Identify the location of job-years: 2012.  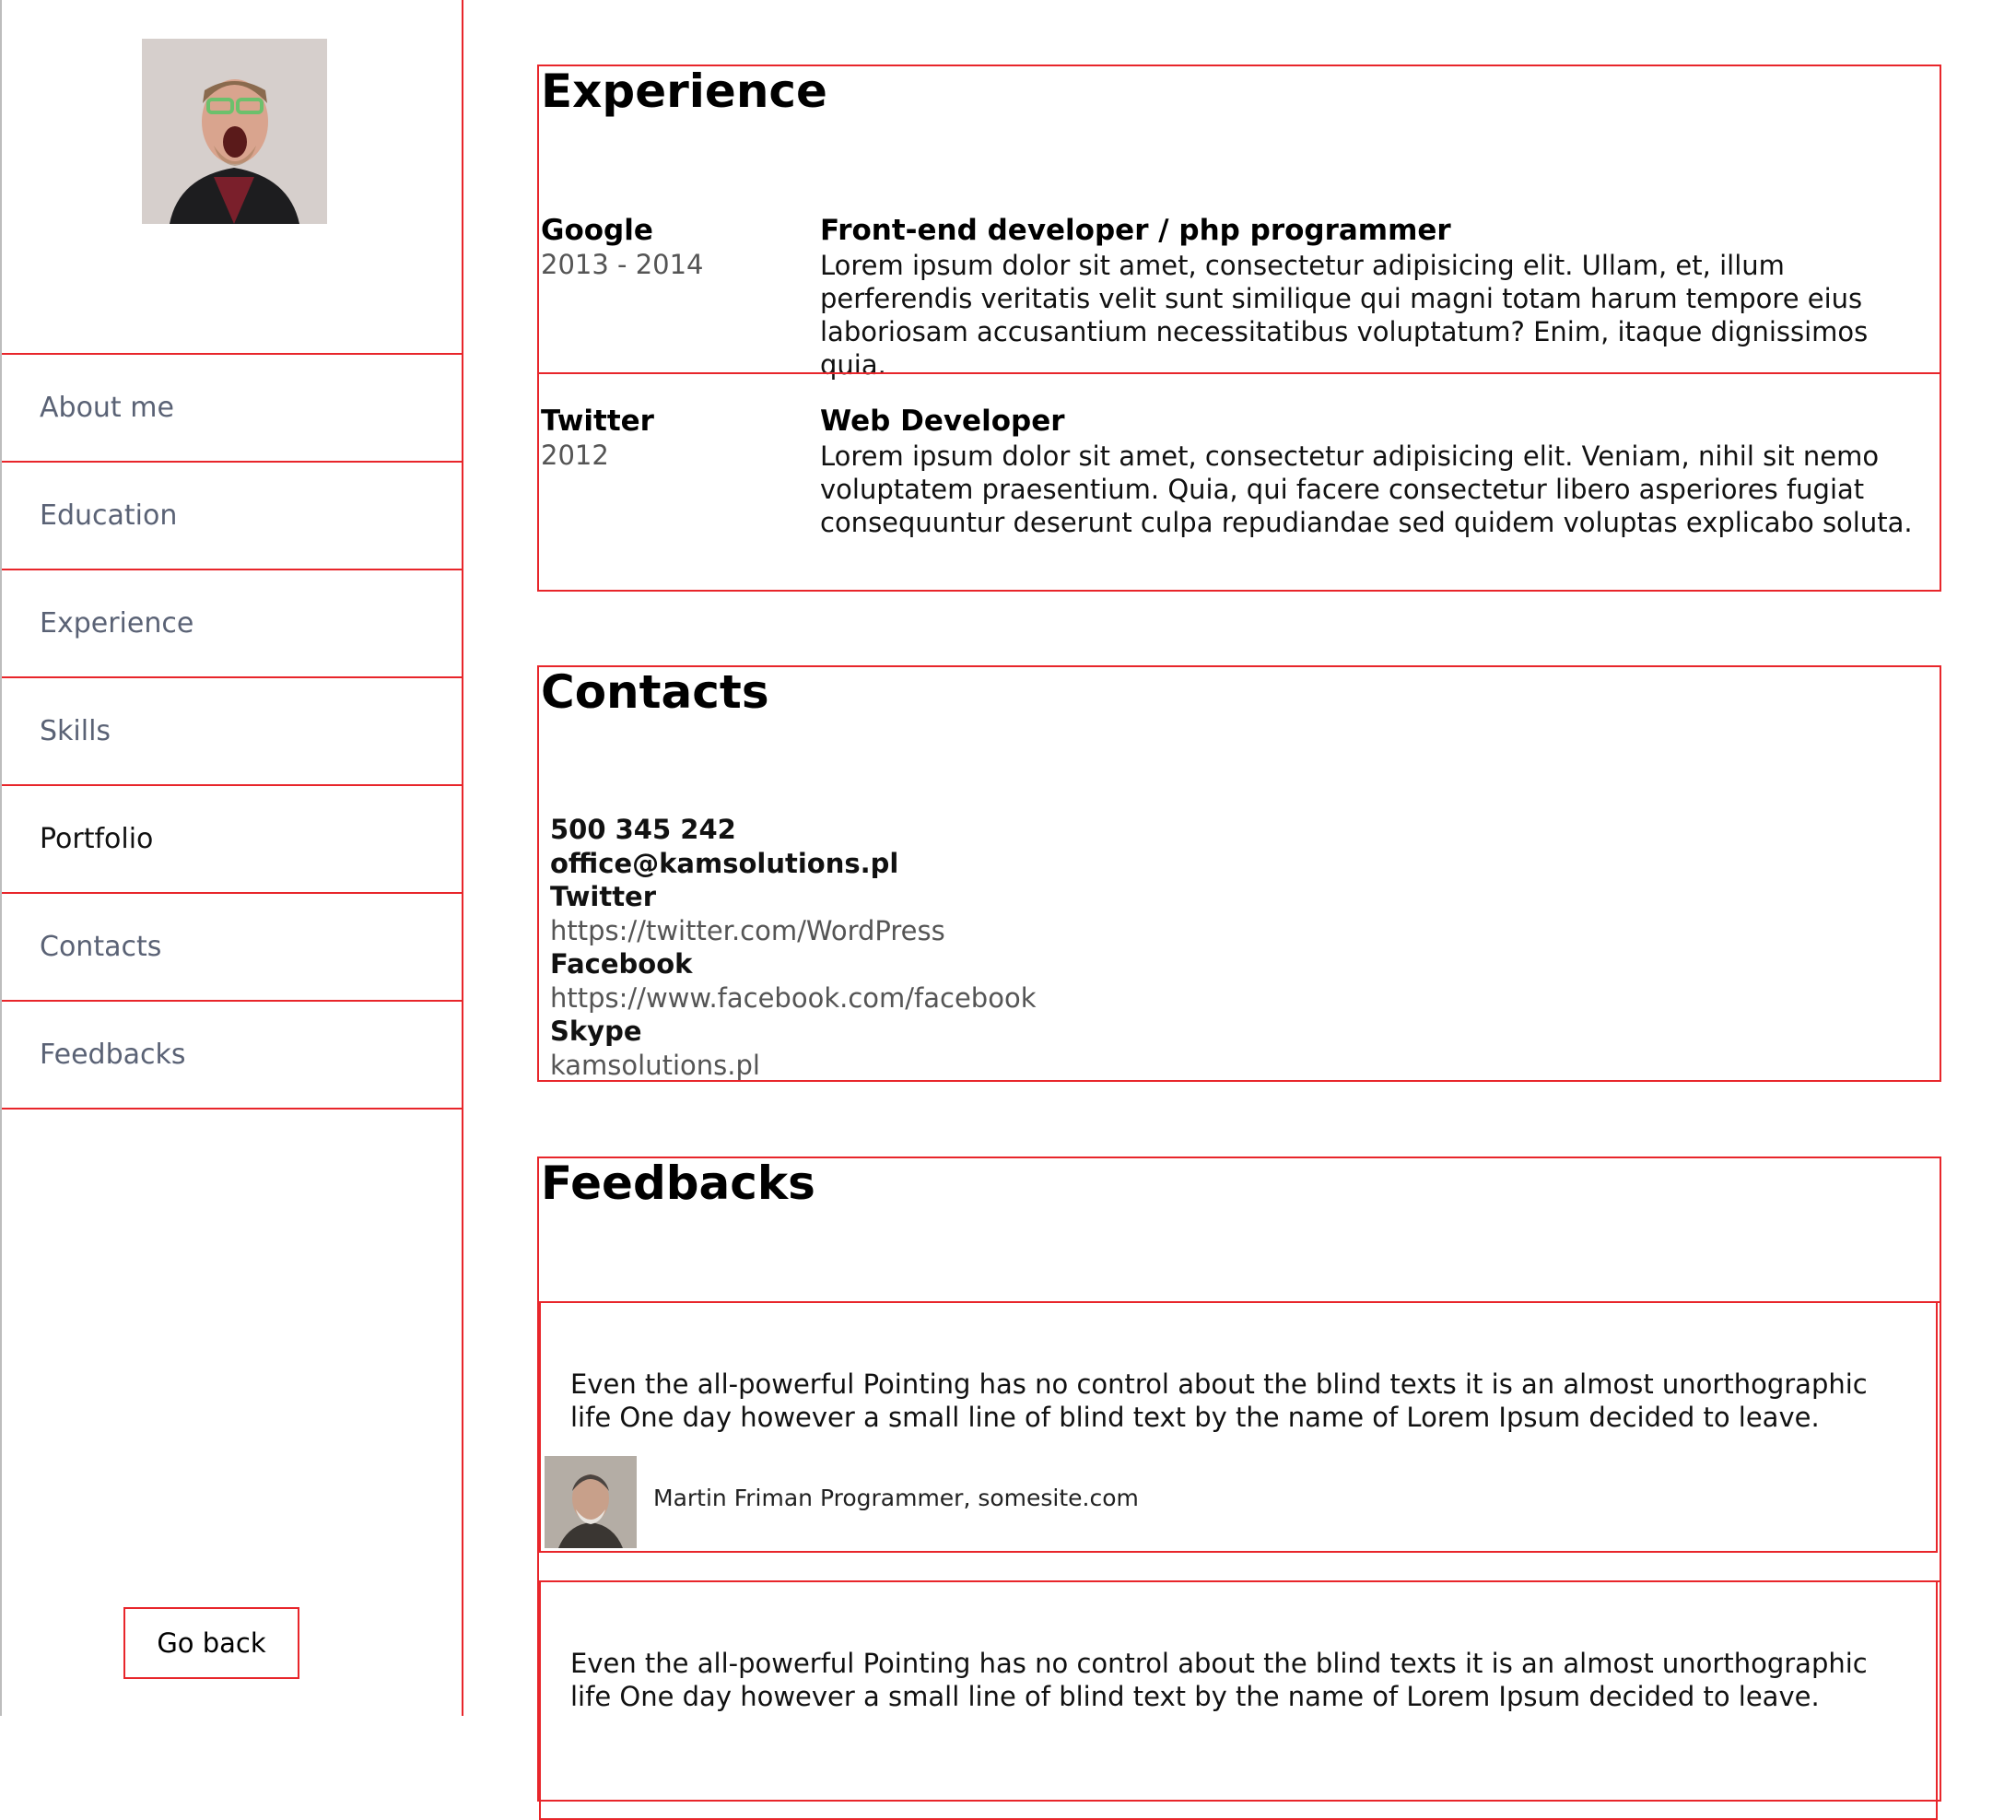
(575, 455).